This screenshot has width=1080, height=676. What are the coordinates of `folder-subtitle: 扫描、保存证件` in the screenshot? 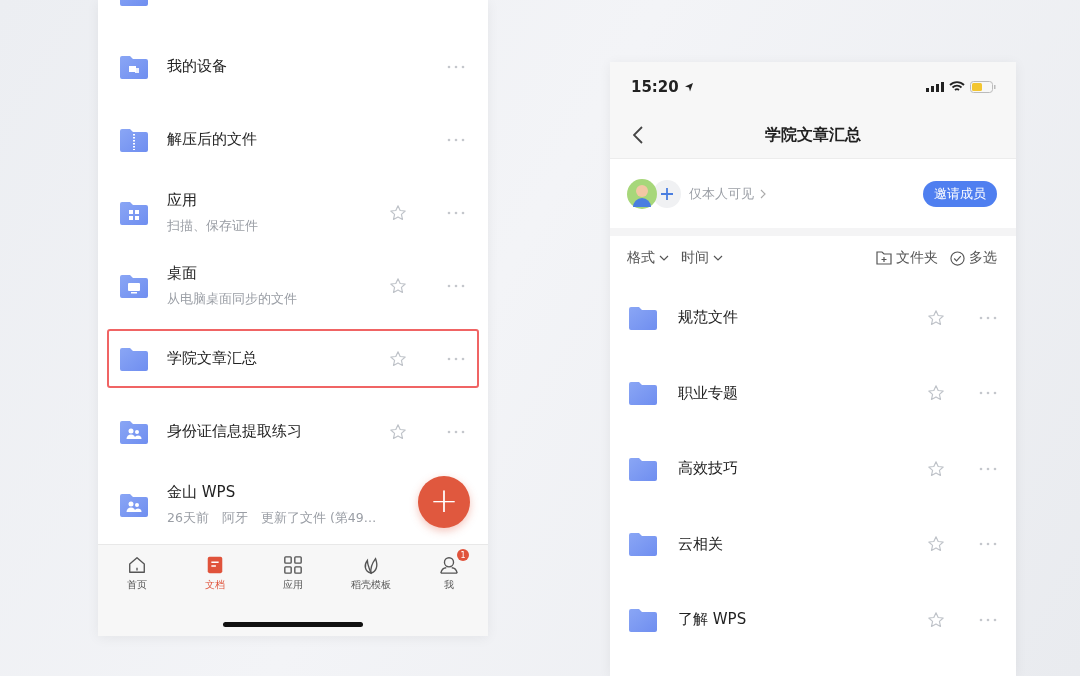 It's located at (213, 226).